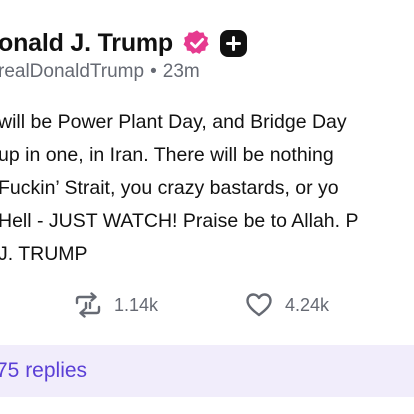 This screenshot has height=414, width=414. I want to click on follow-button, so click(233, 43).